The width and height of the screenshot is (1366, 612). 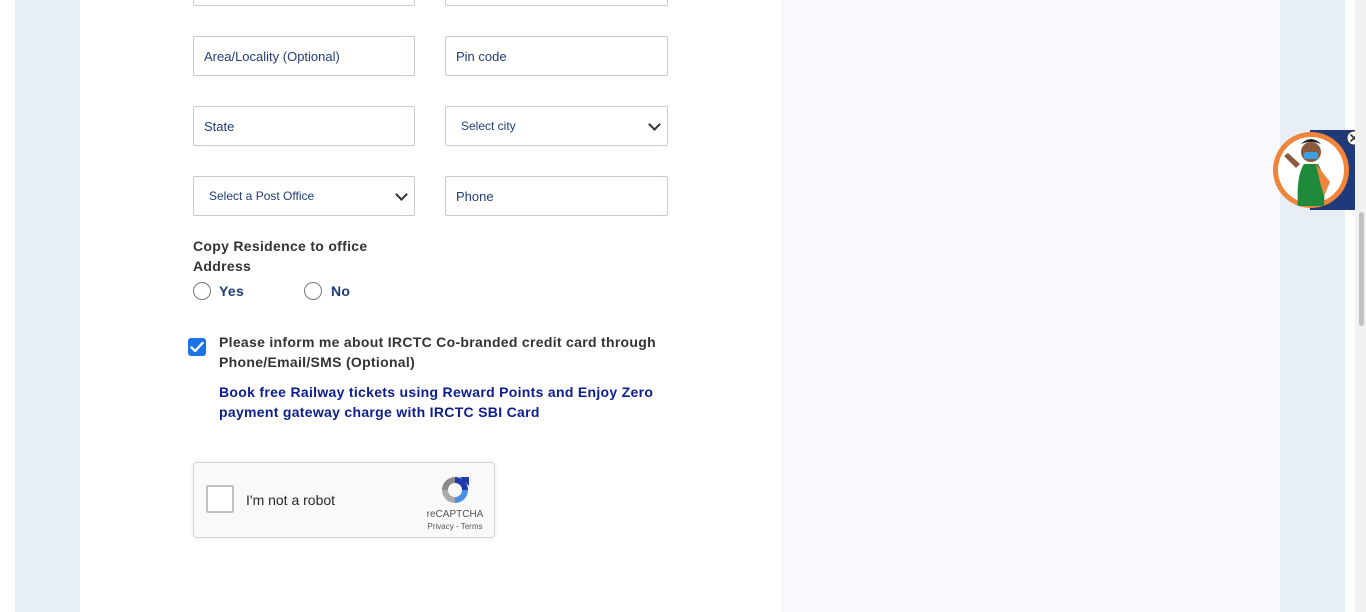 I want to click on checkmark-icon, so click(x=197, y=347).